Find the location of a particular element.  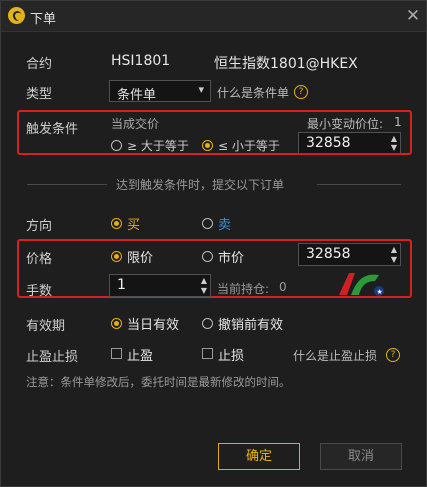

trigger-le-label: ≤ 小于等于 is located at coordinates (249, 145).